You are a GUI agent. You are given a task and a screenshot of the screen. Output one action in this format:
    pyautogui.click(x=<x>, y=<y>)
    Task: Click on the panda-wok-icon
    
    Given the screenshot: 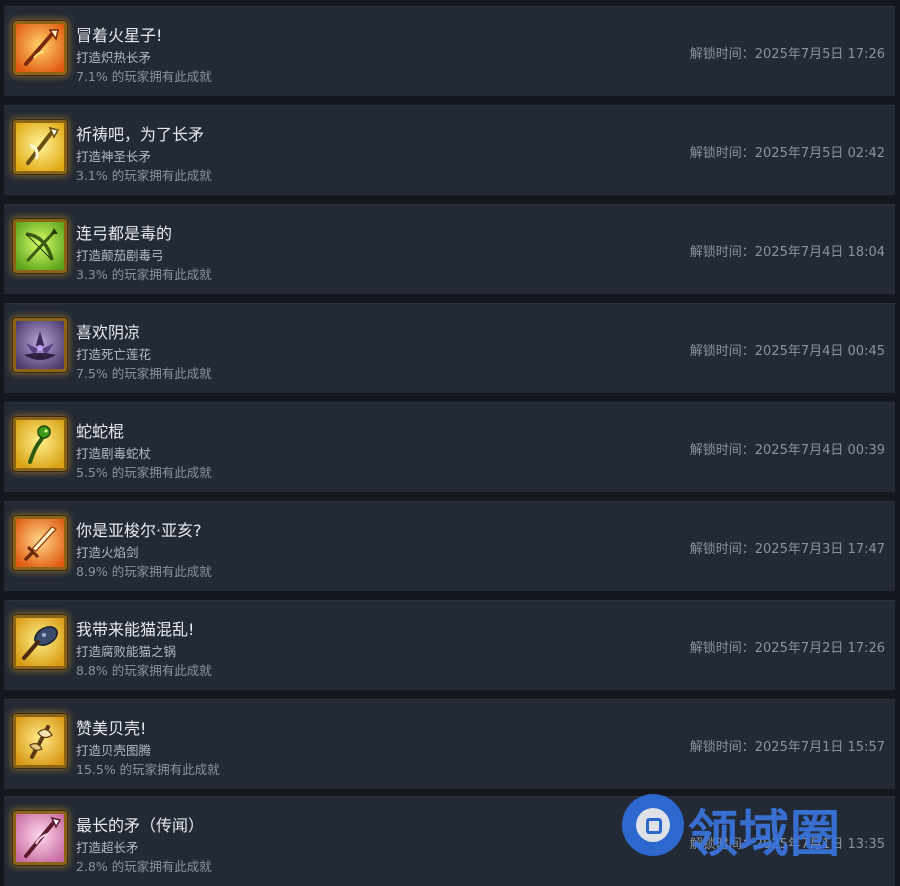 What is the action you would take?
    pyautogui.click(x=40, y=642)
    